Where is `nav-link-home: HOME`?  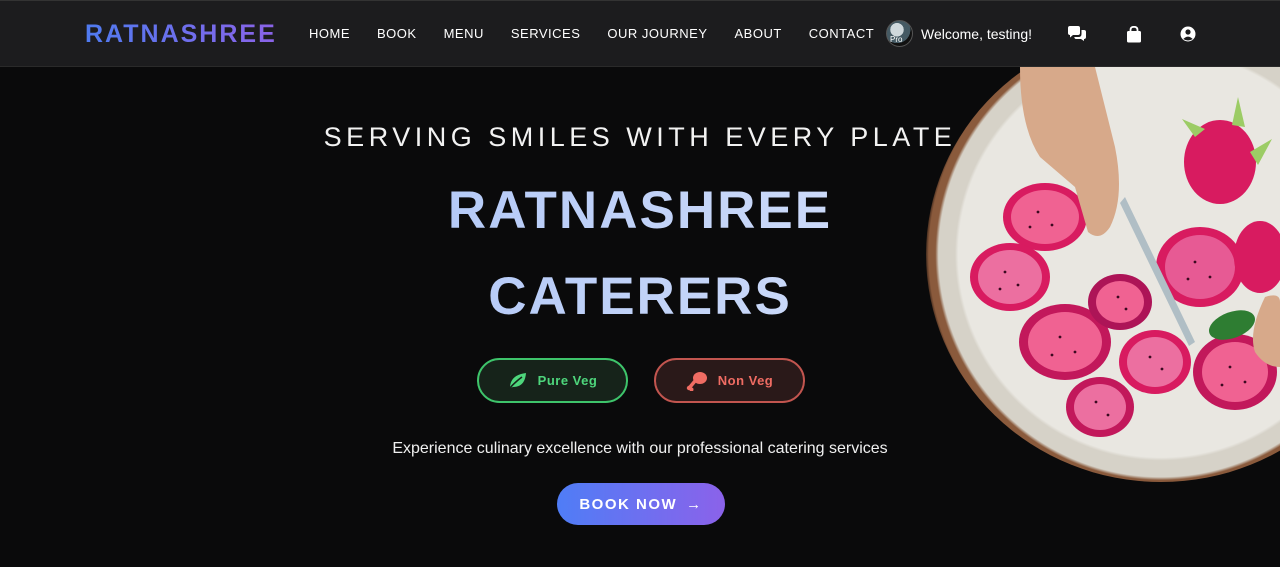 nav-link-home: HOME is located at coordinates (329, 33).